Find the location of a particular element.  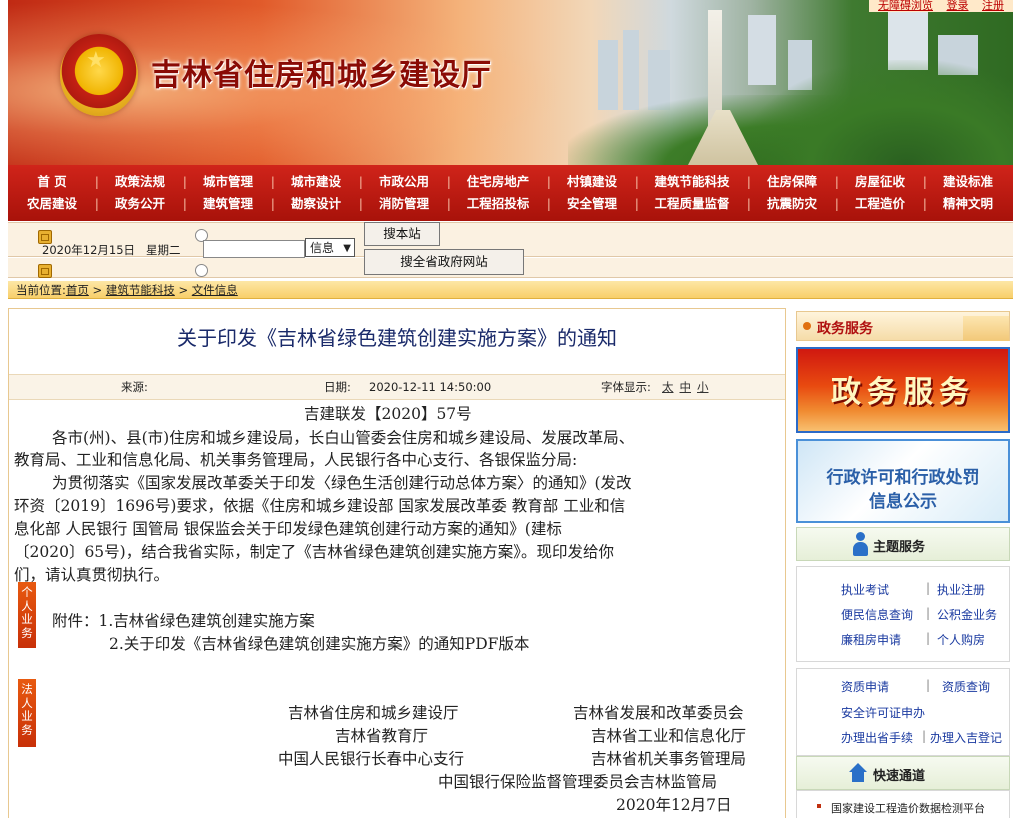

nav-item-standards: 建设标准 is located at coordinates (968, 183).